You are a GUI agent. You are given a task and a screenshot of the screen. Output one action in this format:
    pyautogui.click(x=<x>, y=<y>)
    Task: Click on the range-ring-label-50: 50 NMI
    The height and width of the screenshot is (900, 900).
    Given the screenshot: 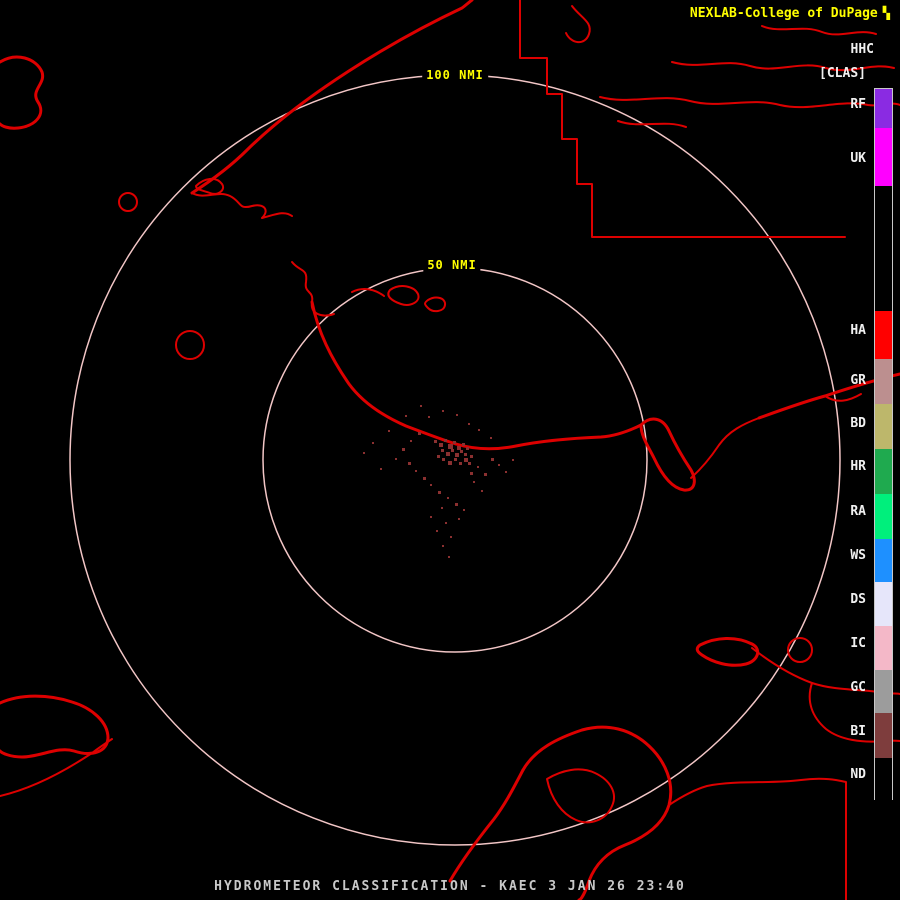 What is the action you would take?
    pyautogui.click(x=452, y=265)
    